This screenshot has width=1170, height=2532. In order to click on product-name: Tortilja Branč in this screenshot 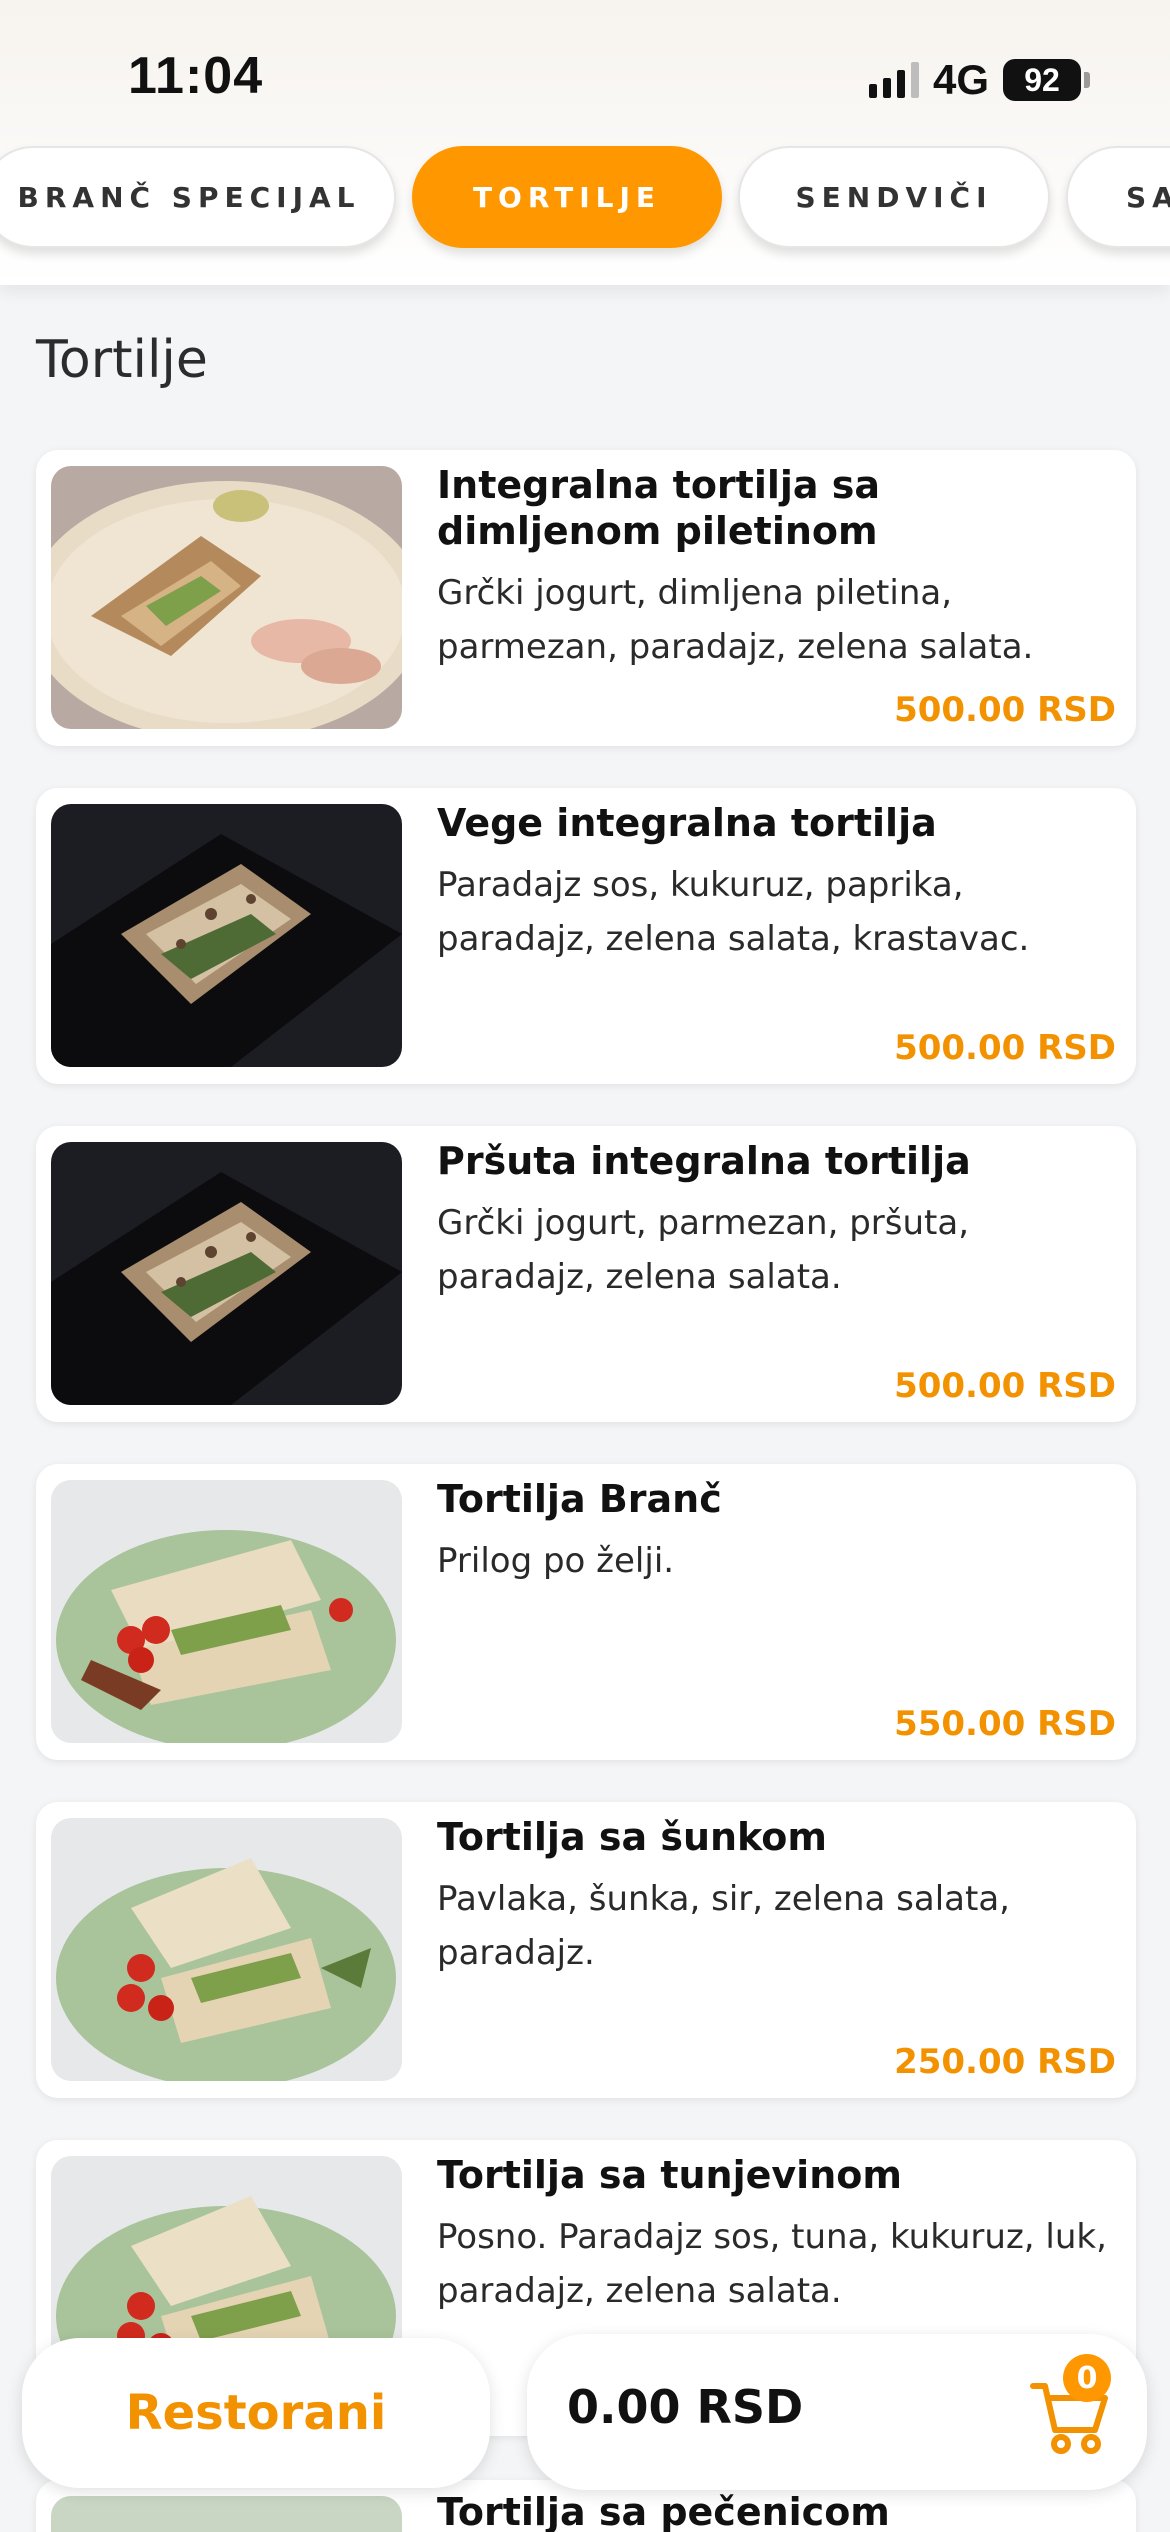, I will do `click(579, 1499)`.